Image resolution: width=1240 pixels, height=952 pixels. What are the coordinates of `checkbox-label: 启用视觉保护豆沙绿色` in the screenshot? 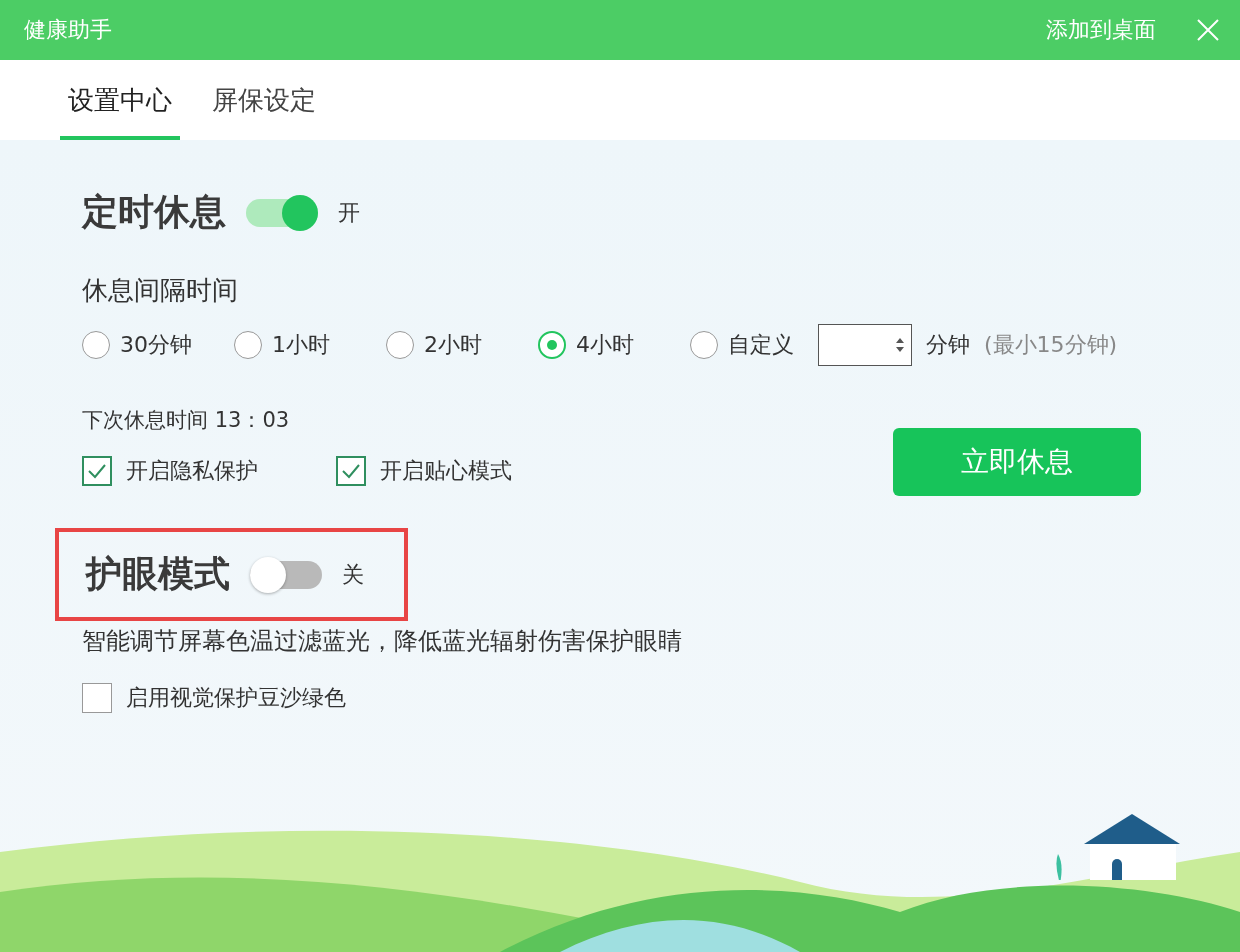 It's located at (236, 698).